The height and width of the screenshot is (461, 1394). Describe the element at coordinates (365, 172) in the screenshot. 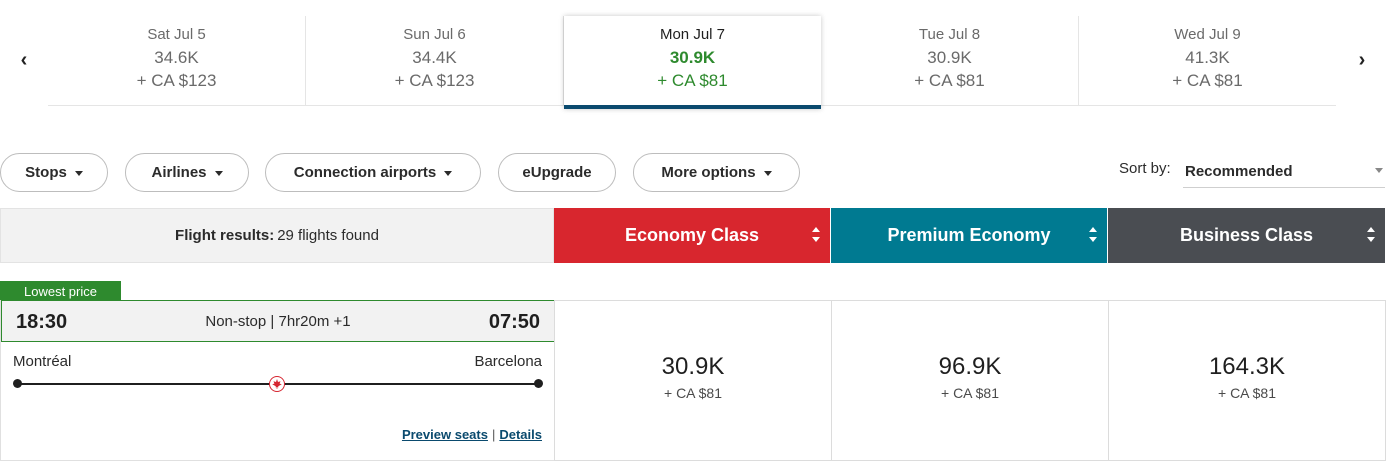

I see `connection-airports-filter-label: Connection airports` at that location.